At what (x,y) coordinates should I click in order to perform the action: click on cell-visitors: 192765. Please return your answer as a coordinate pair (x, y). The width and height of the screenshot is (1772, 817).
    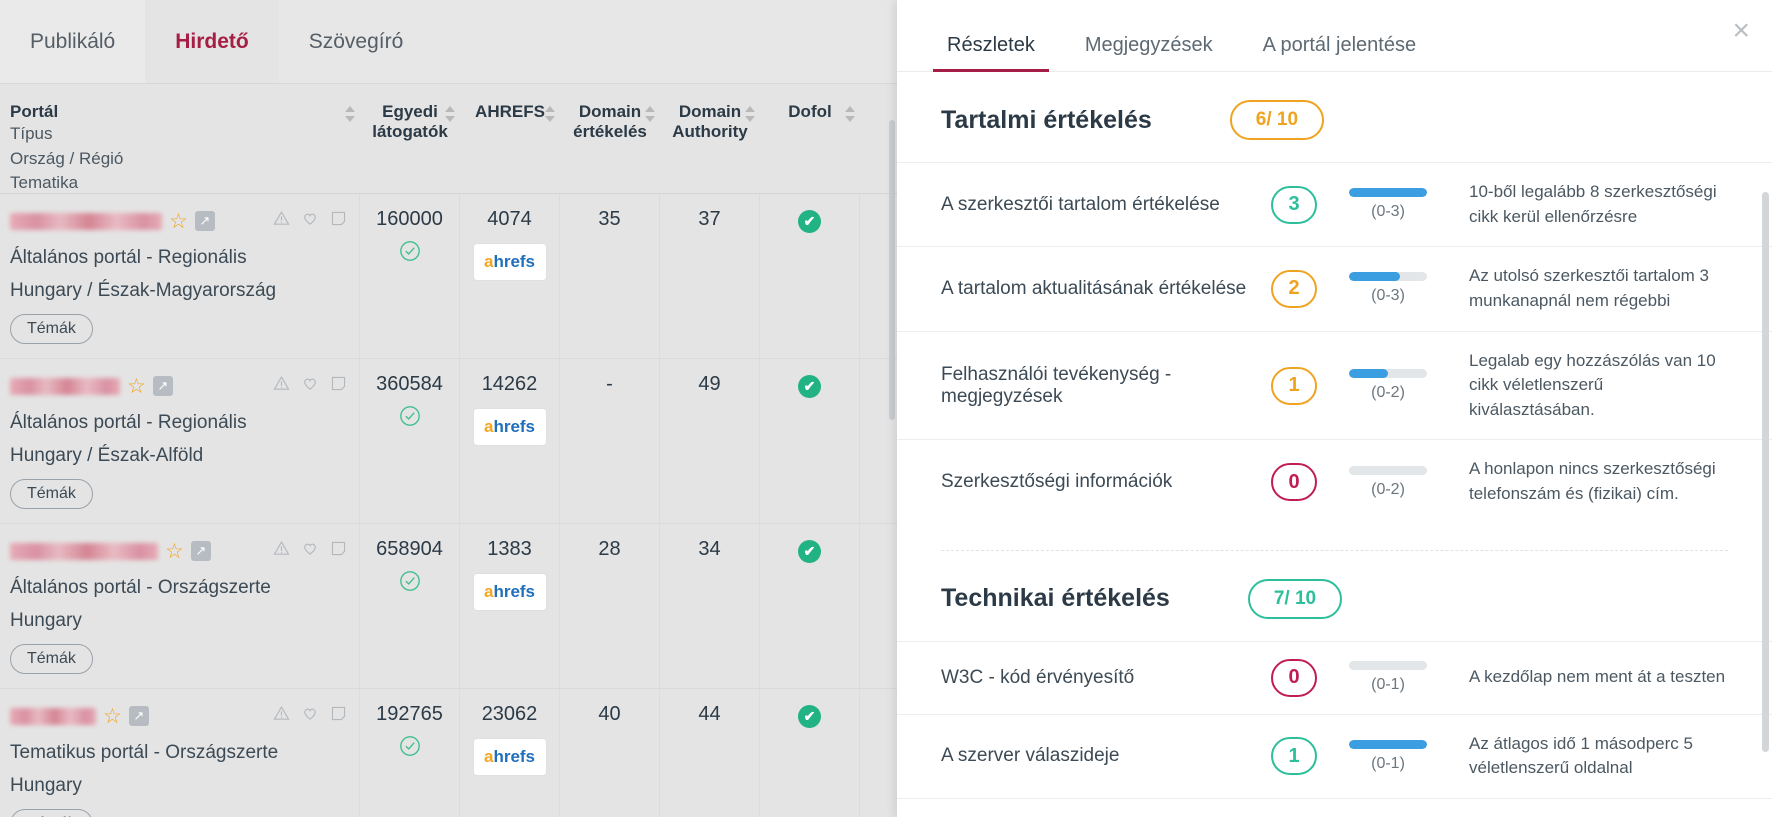
    Looking at the image, I should click on (410, 753).